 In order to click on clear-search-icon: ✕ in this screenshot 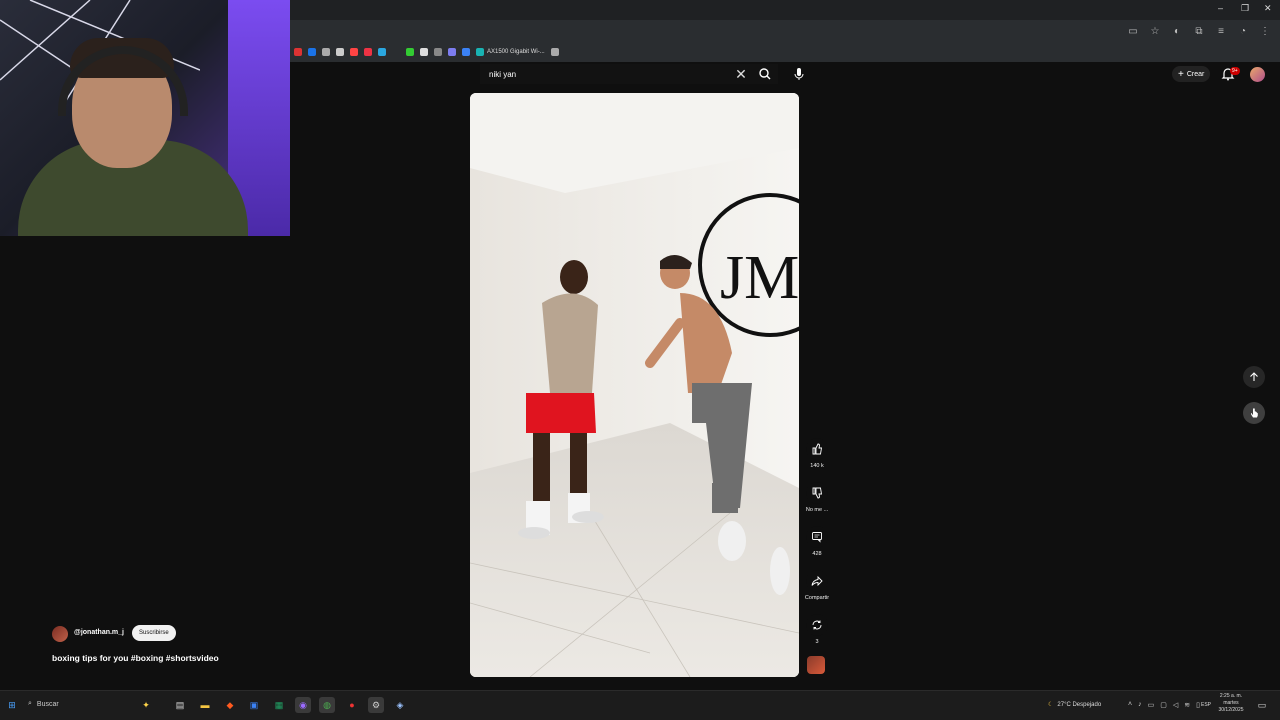, I will do `click(741, 74)`.